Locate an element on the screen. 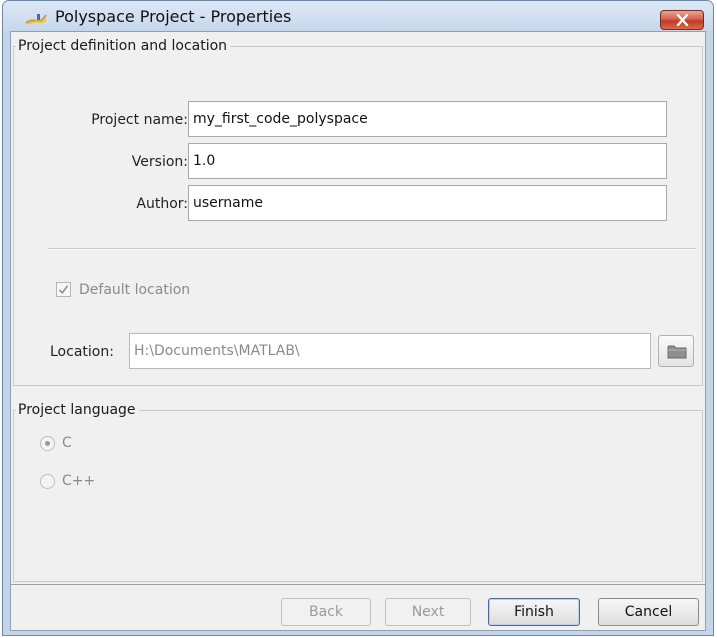 The width and height of the screenshot is (717, 638). default-location-label: Default location is located at coordinates (135, 290).